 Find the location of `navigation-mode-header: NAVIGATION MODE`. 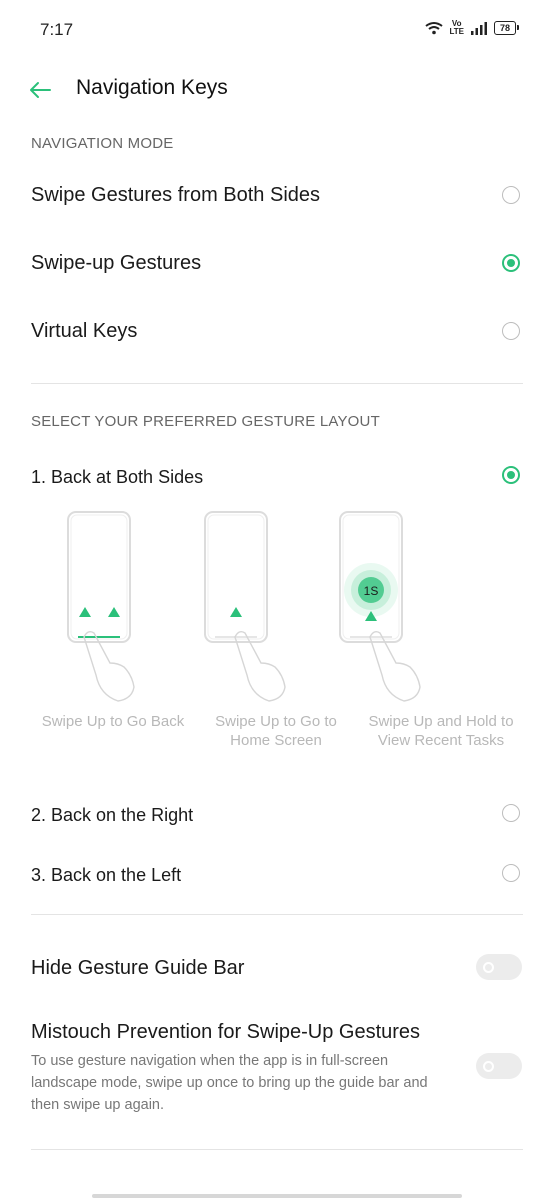

navigation-mode-header: NAVIGATION MODE is located at coordinates (102, 143).